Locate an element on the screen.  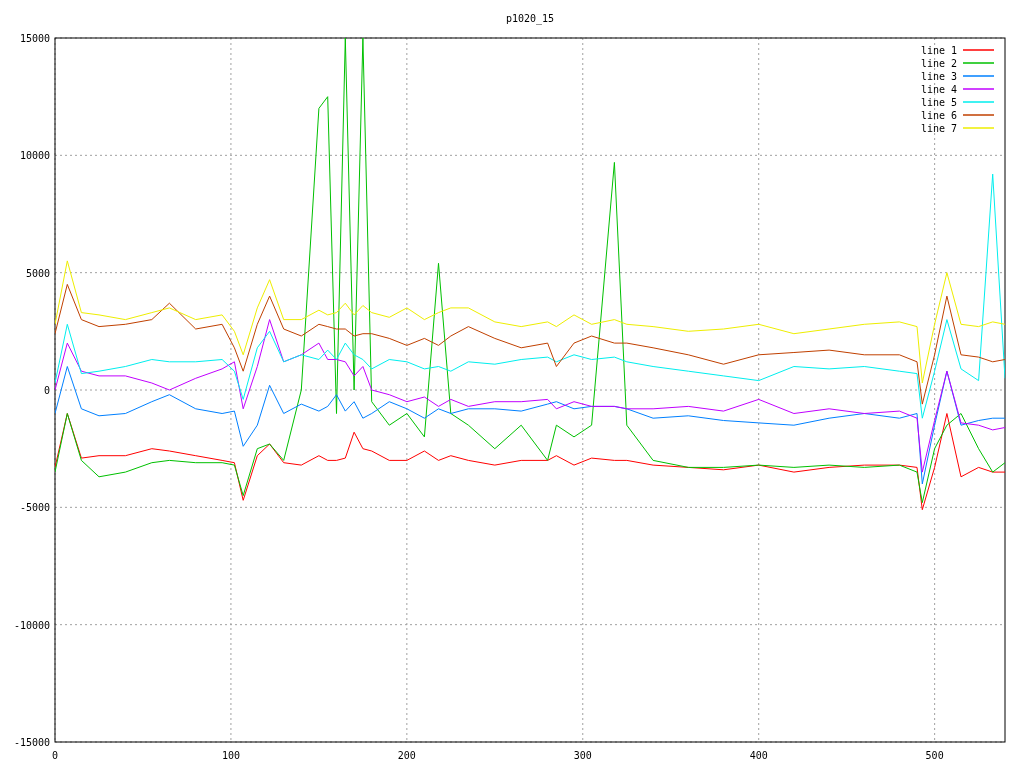
axis-tick-label: 15000 is located at coordinates (34, 38).